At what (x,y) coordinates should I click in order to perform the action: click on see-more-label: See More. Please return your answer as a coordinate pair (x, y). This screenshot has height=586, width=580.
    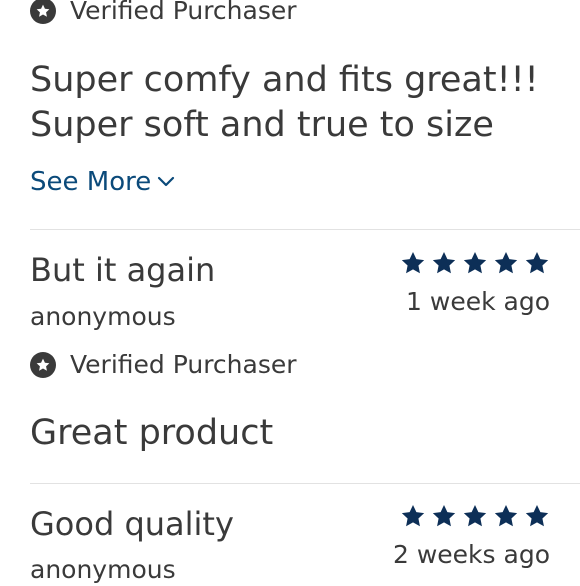
    Looking at the image, I should click on (91, 182).